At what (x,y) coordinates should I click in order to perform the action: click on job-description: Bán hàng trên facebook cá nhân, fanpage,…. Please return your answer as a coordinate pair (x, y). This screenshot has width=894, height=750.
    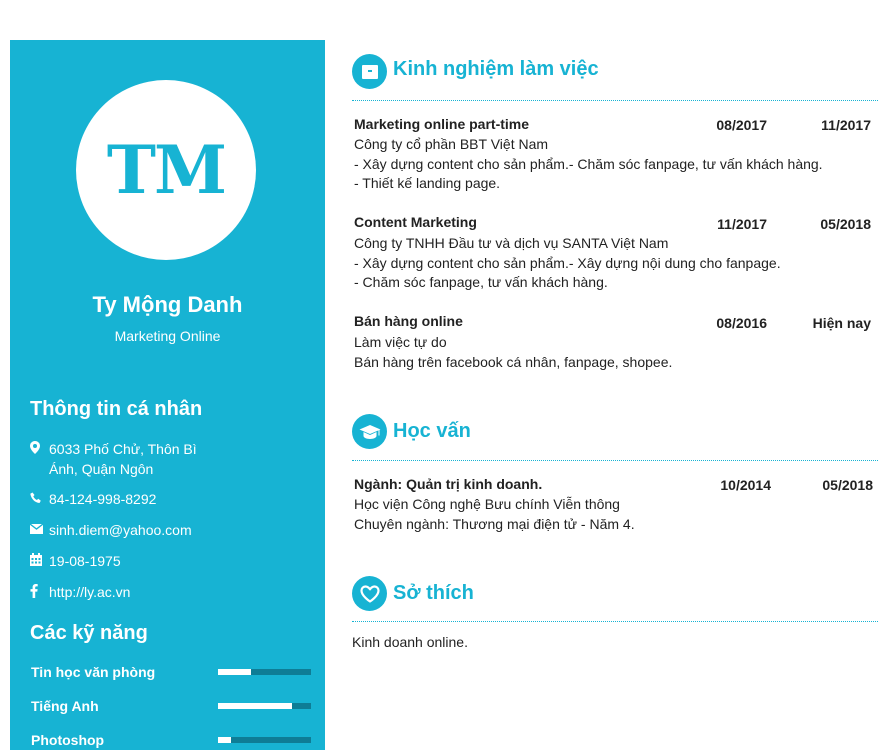
    Looking at the image, I should click on (513, 362).